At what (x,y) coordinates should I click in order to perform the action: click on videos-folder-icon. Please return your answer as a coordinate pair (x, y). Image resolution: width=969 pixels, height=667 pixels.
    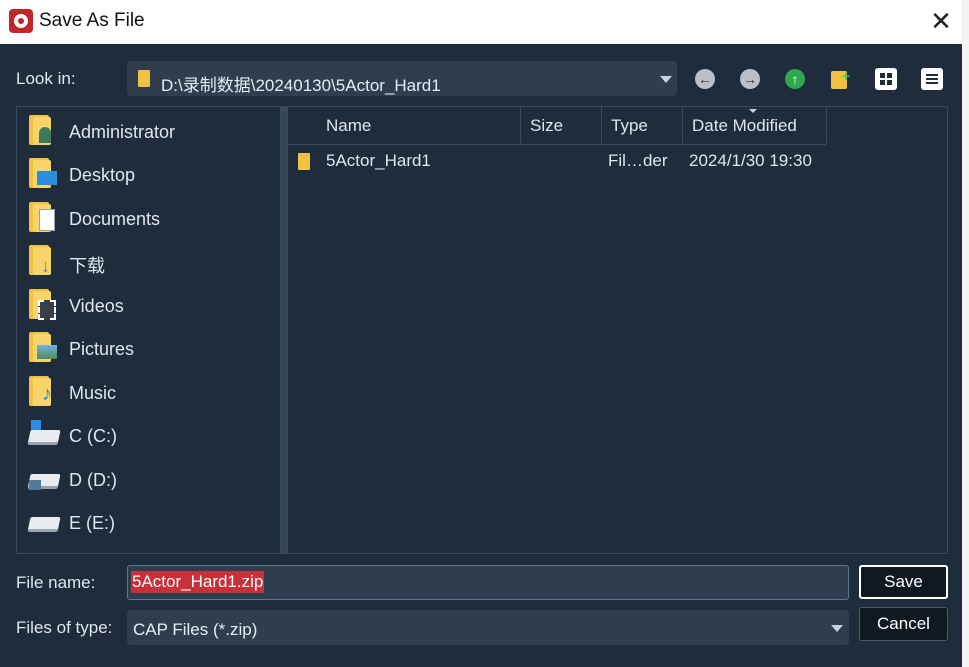
    Looking at the image, I should click on (43, 304).